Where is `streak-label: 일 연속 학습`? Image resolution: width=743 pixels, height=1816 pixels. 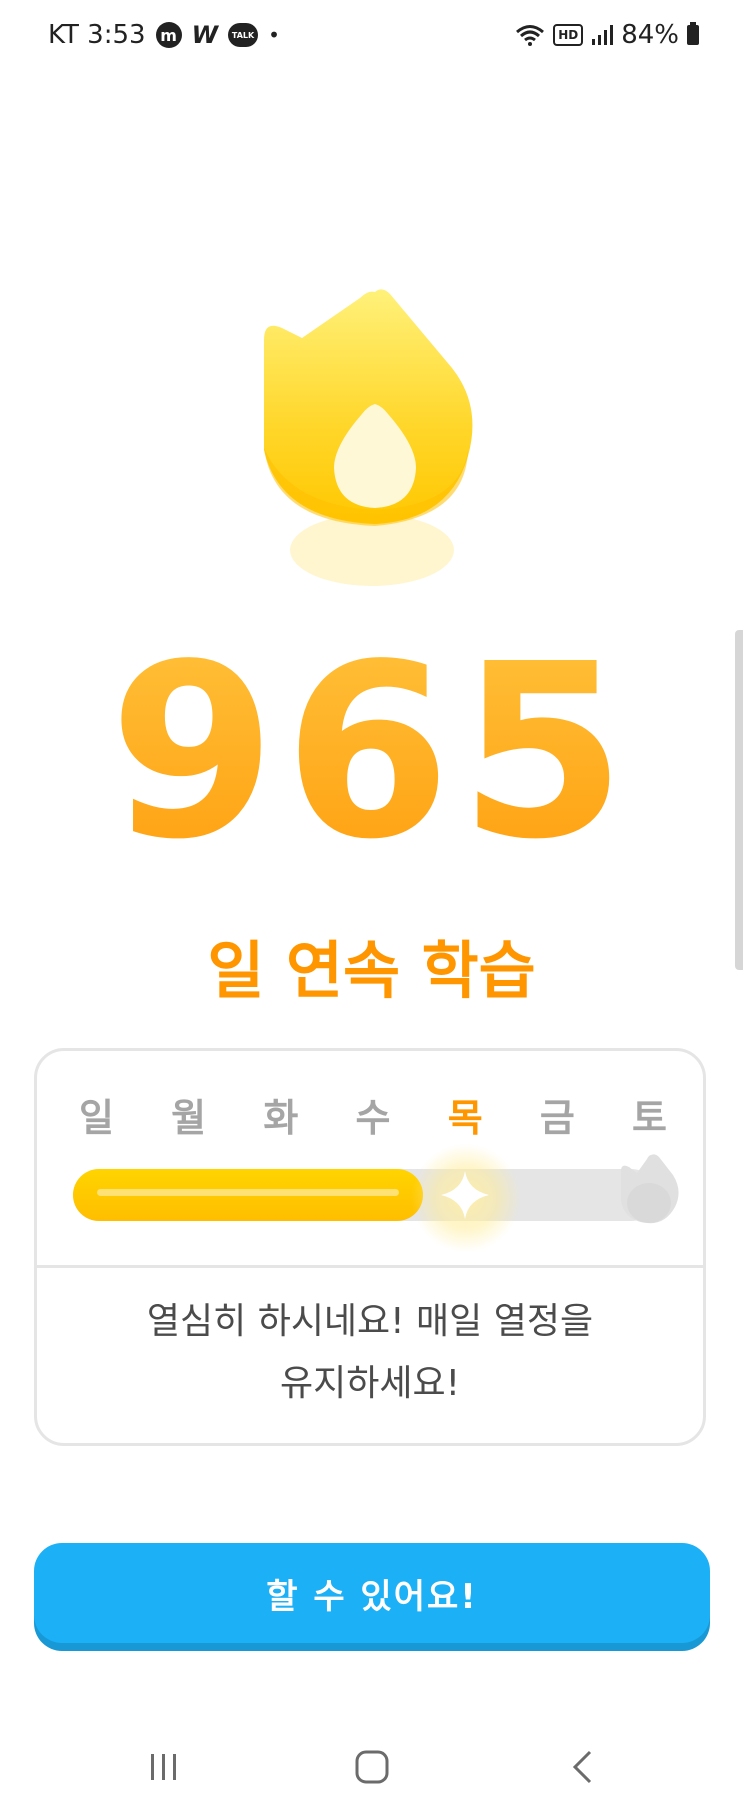 streak-label: 일 연속 학습 is located at coordinates (371, 970).